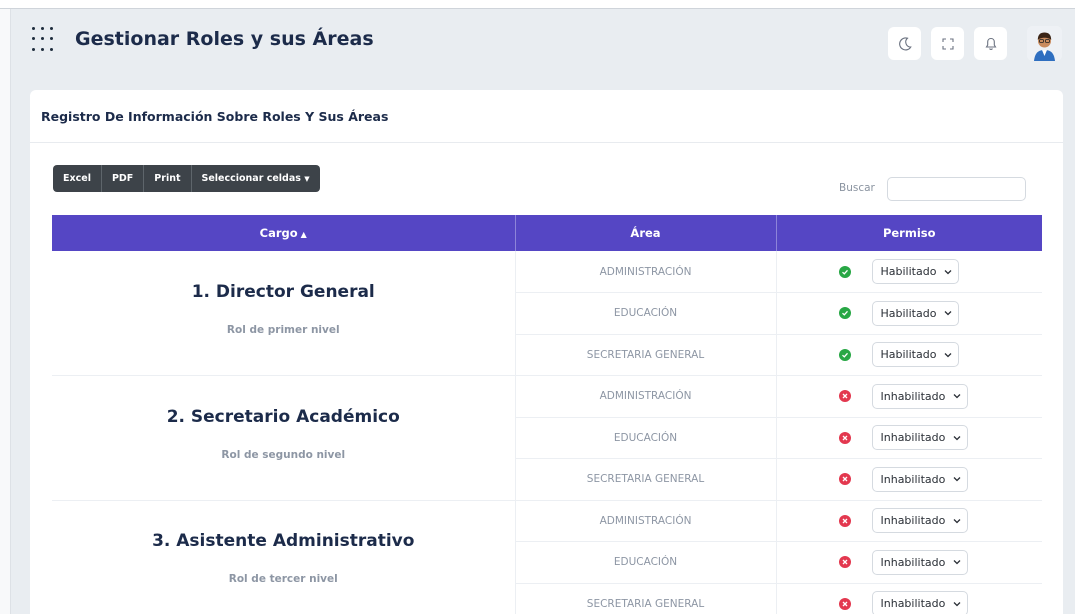 The width and height of the screenshot is (1075, 614). I want to click on role-name: 2. Secretario Académico, so click(283, 416).